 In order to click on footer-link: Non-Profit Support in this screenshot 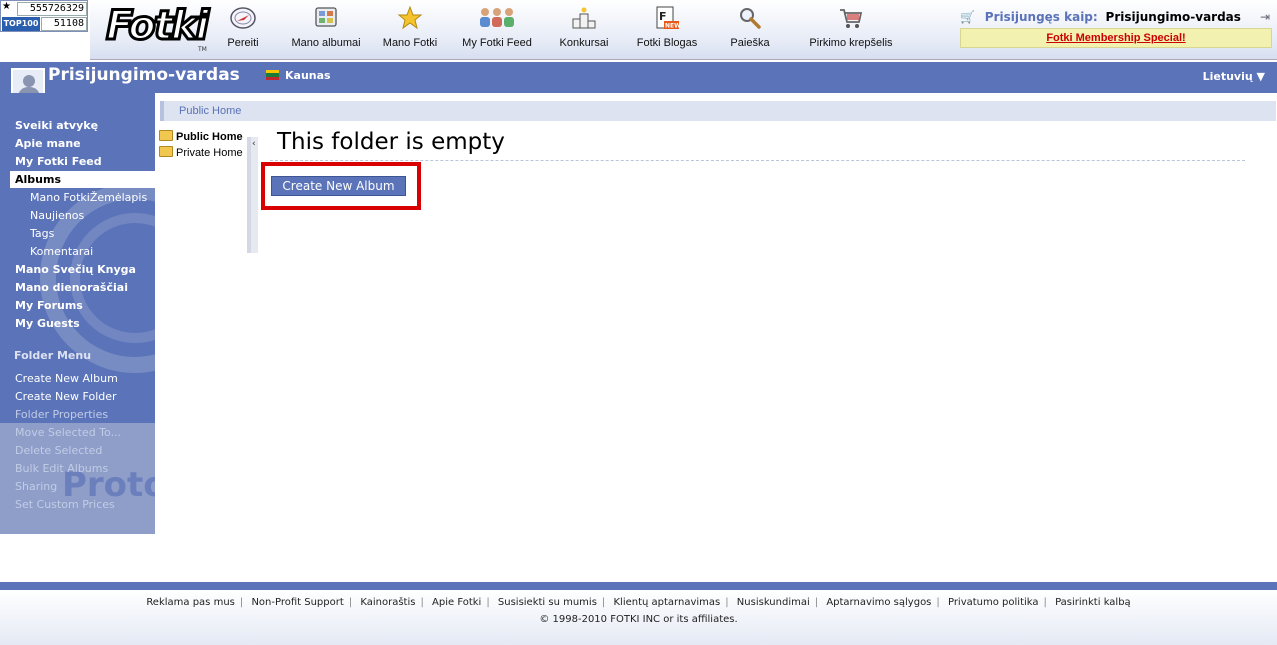, I will do `click(297, 602)`.